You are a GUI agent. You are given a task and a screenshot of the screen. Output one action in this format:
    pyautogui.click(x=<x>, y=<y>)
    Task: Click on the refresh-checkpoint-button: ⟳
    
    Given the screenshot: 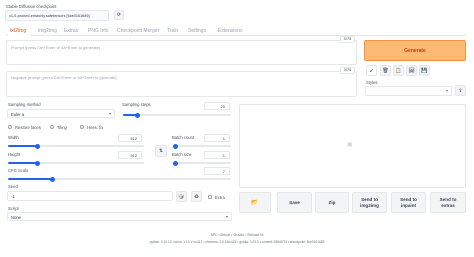 What is the action you would take?
    pyautogui.click(x=119, y=15)
    